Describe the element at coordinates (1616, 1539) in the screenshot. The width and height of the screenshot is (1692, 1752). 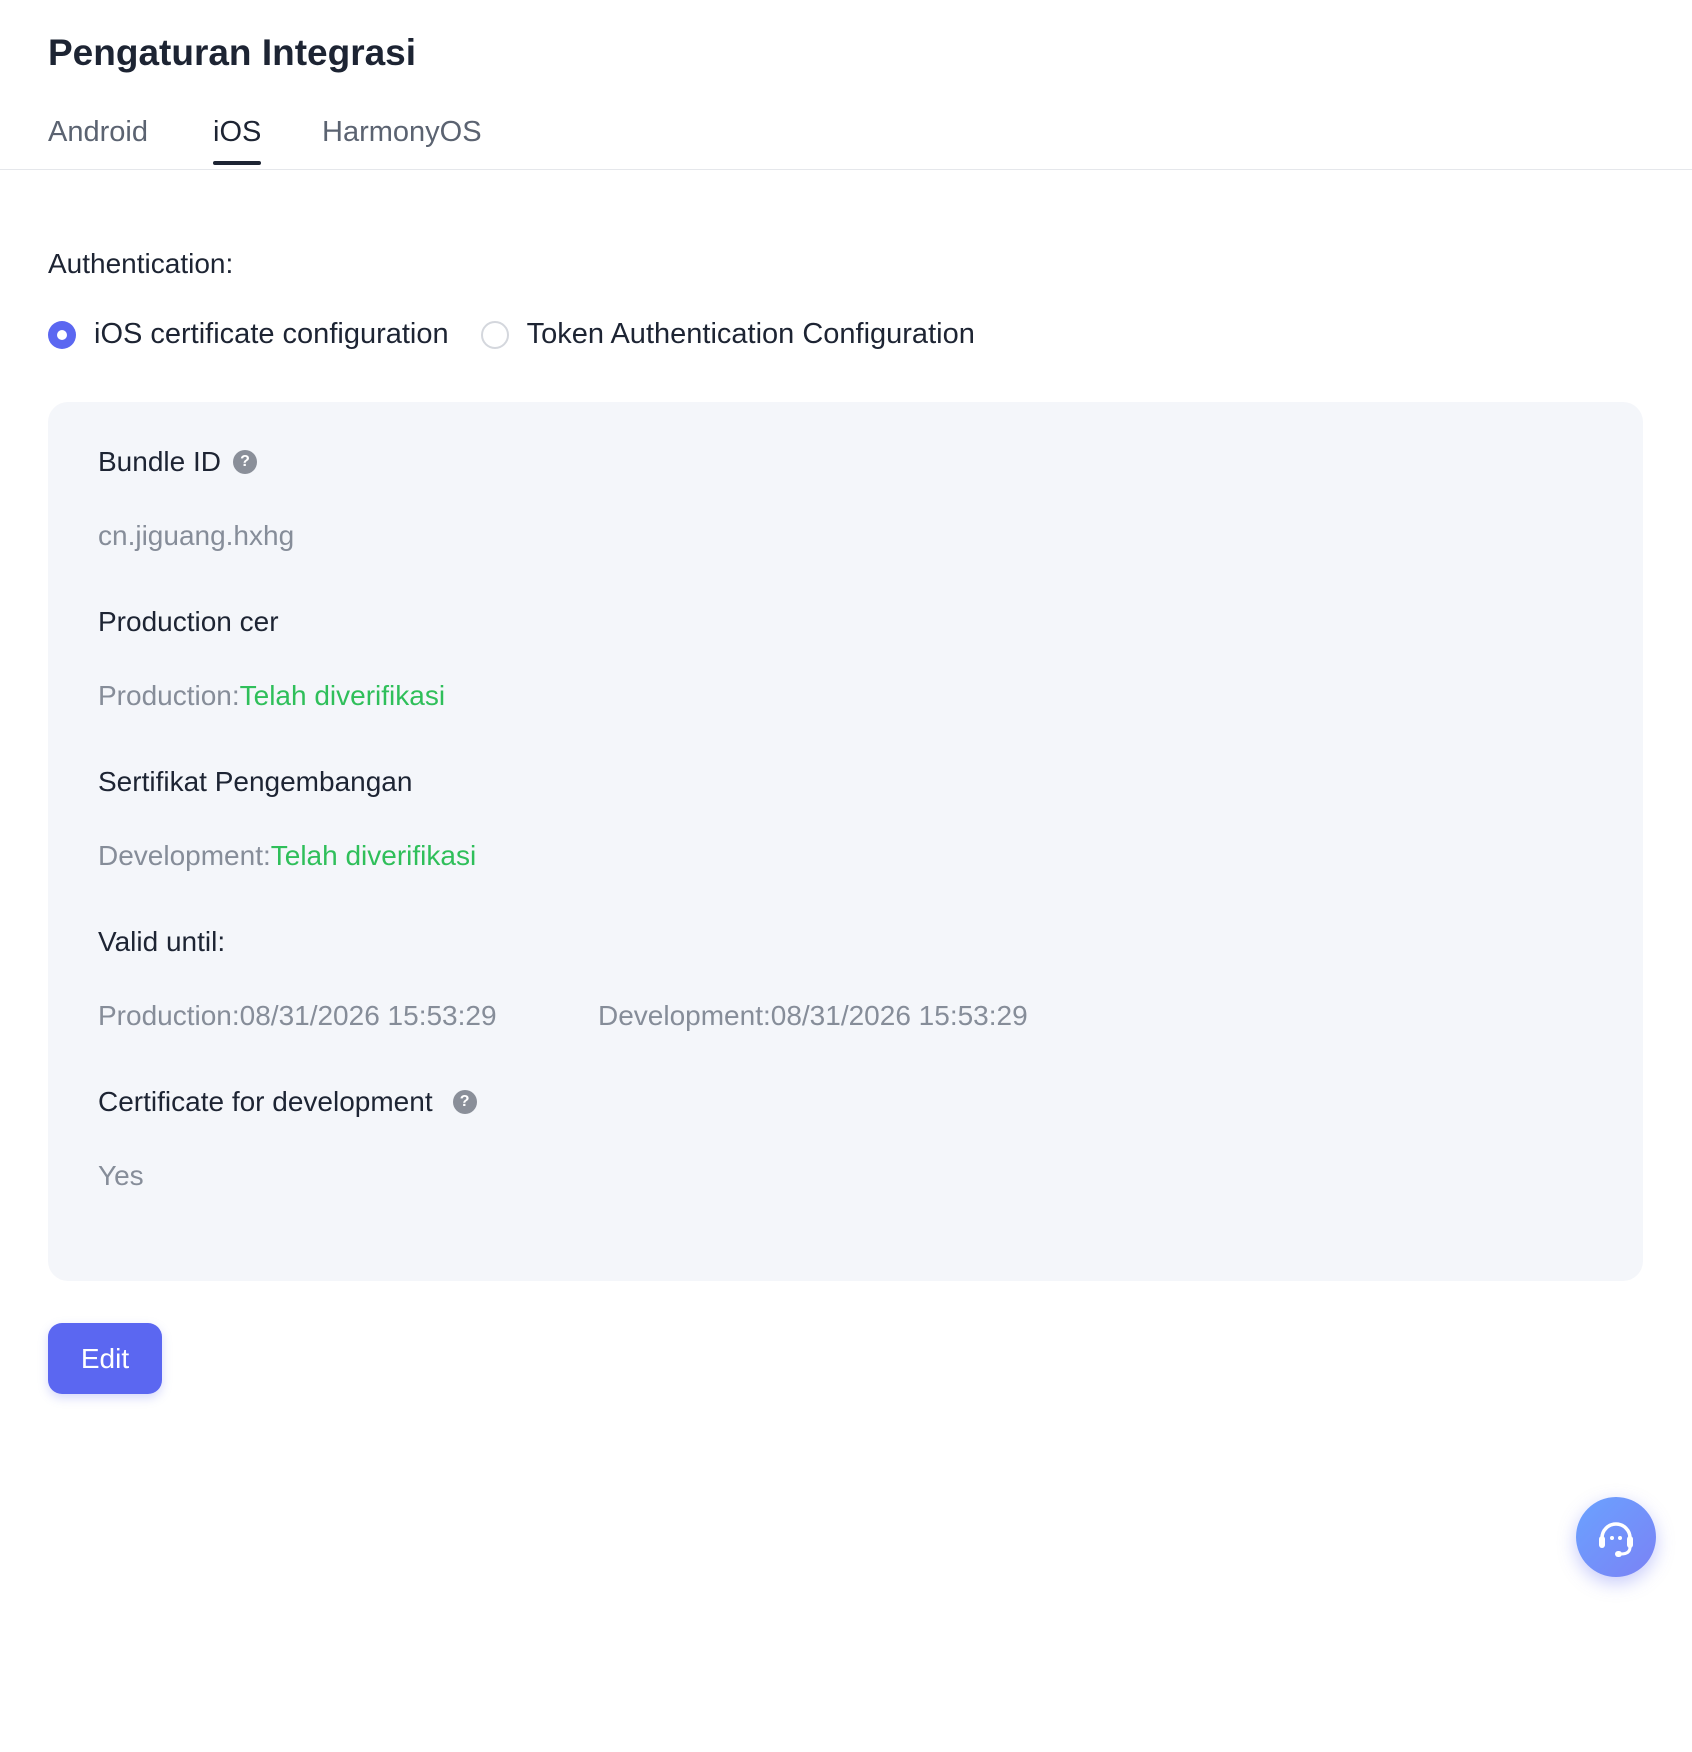
I see `headset-icon` at that location.